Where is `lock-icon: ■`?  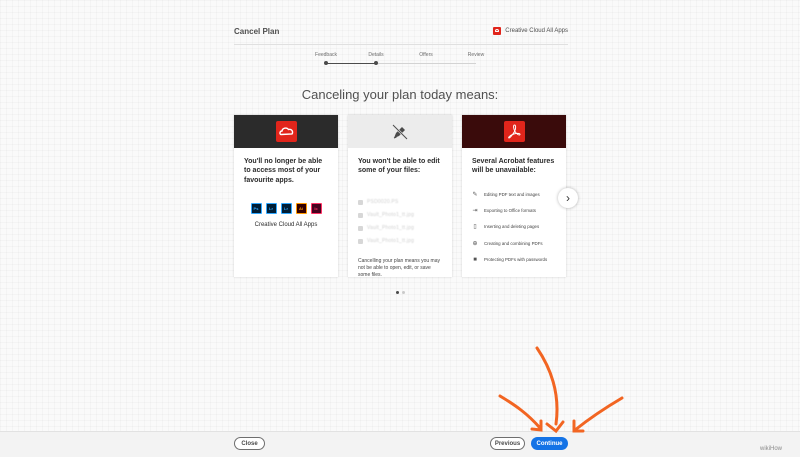
lock-icon: ■ is located at coordinates (475, 259).